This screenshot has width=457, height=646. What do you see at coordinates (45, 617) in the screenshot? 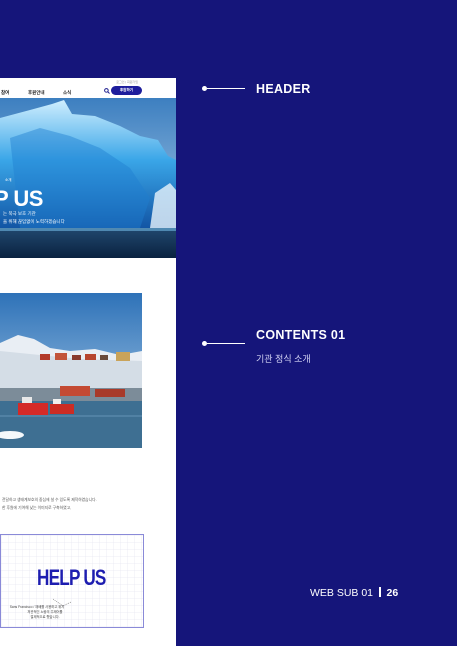
I see `logo-note-line3: 절제적으로 했습니다.` at bounding box center [45, 617].